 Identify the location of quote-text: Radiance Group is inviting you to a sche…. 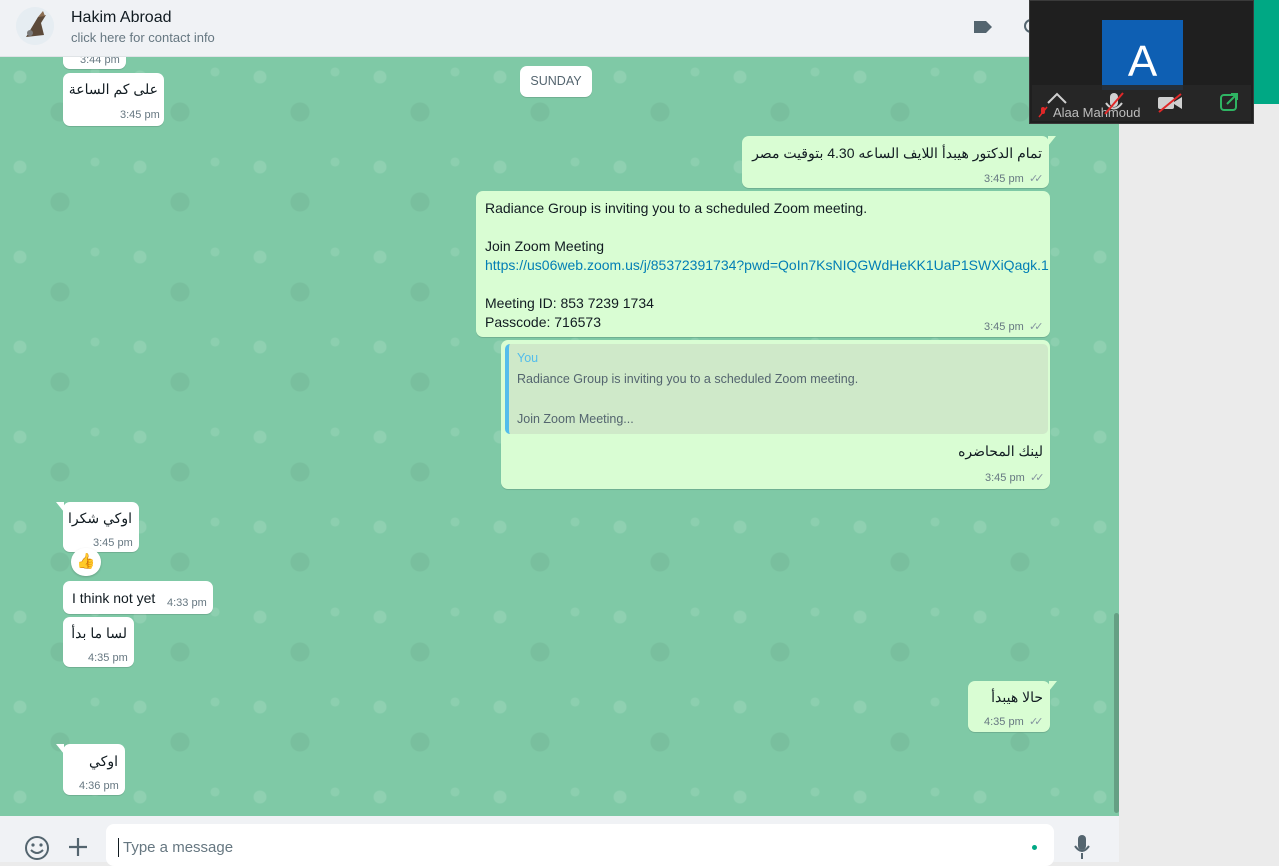
(688, 379).